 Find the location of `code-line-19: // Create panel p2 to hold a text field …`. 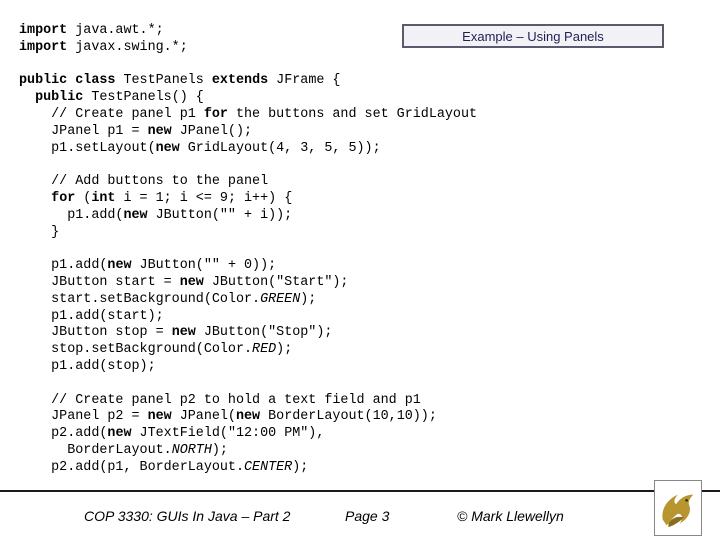

code-line-19: // Create panel p2 to hold a text field … is located at coordinates (220, 400).